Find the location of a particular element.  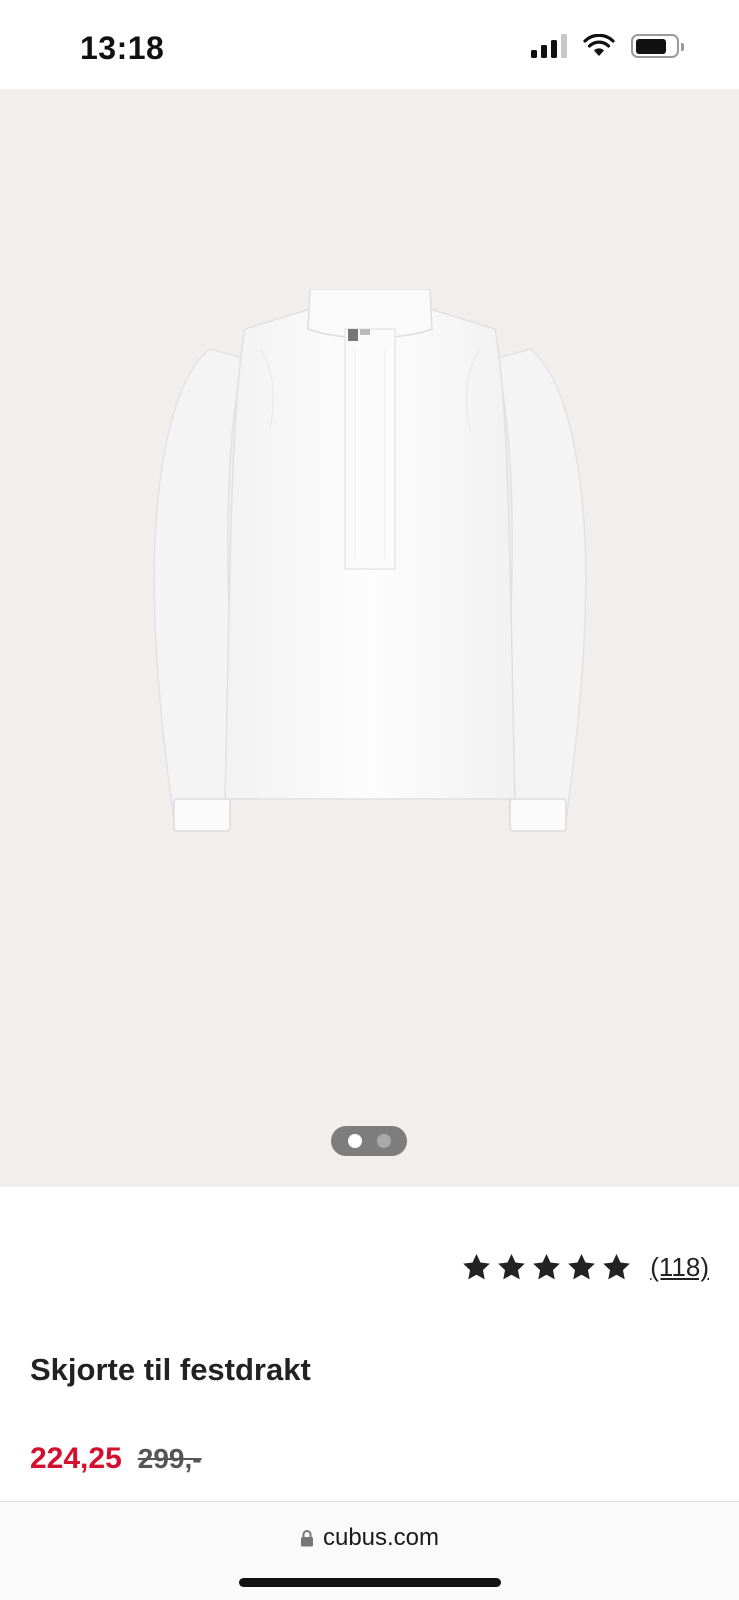

rating-stars is located at coordinates (546, 1267).